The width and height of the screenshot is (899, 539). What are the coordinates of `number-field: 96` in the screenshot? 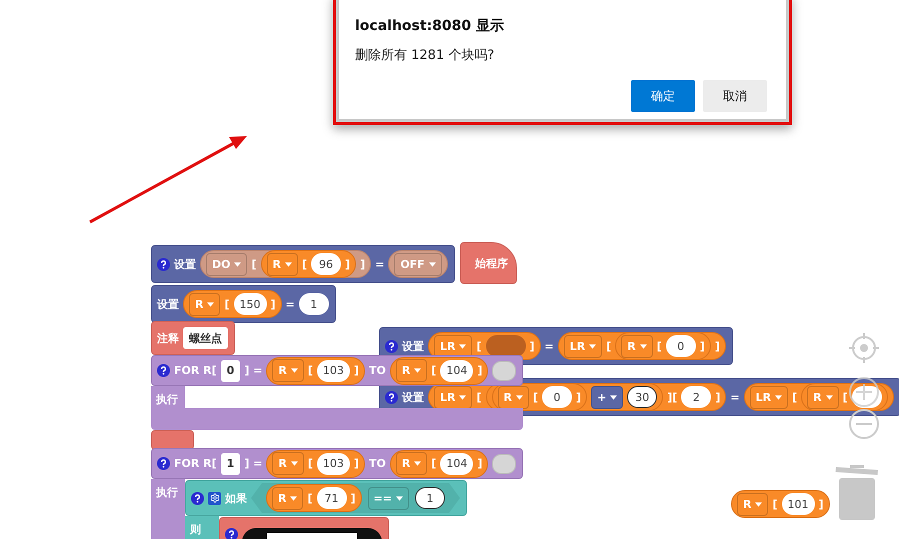 It's located at (326, 264).